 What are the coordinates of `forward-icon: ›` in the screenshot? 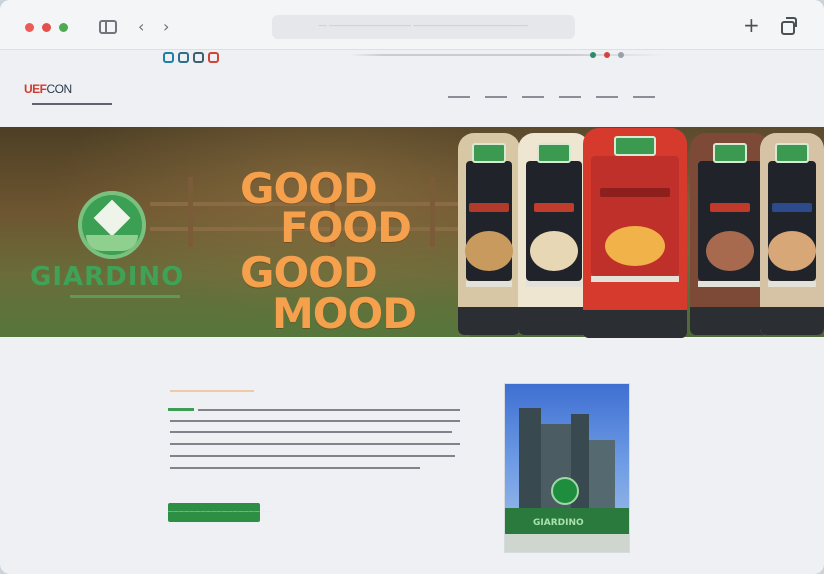 It's located at (166, 27).